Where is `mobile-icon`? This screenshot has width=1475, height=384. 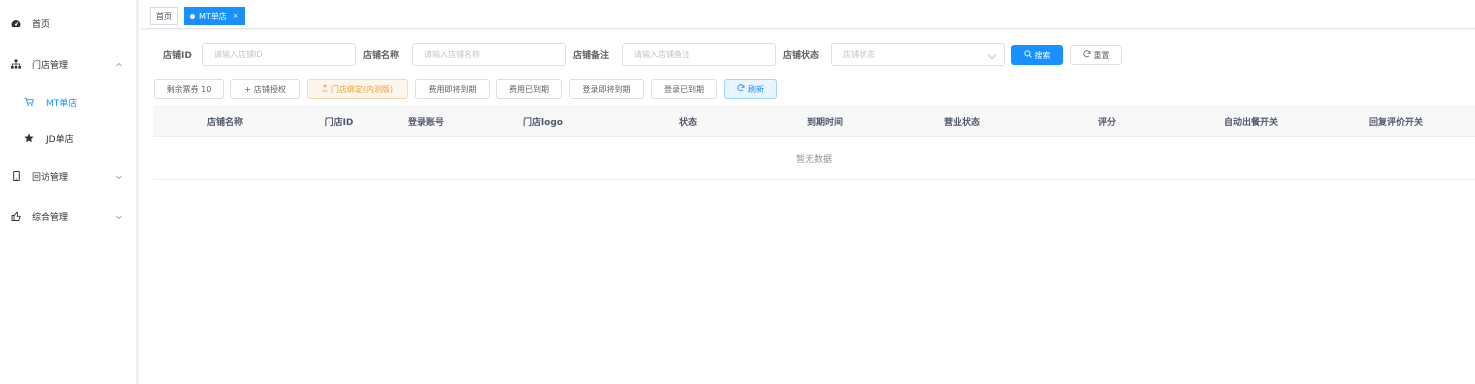
mobile-icon is located at coordinates (16, 176).